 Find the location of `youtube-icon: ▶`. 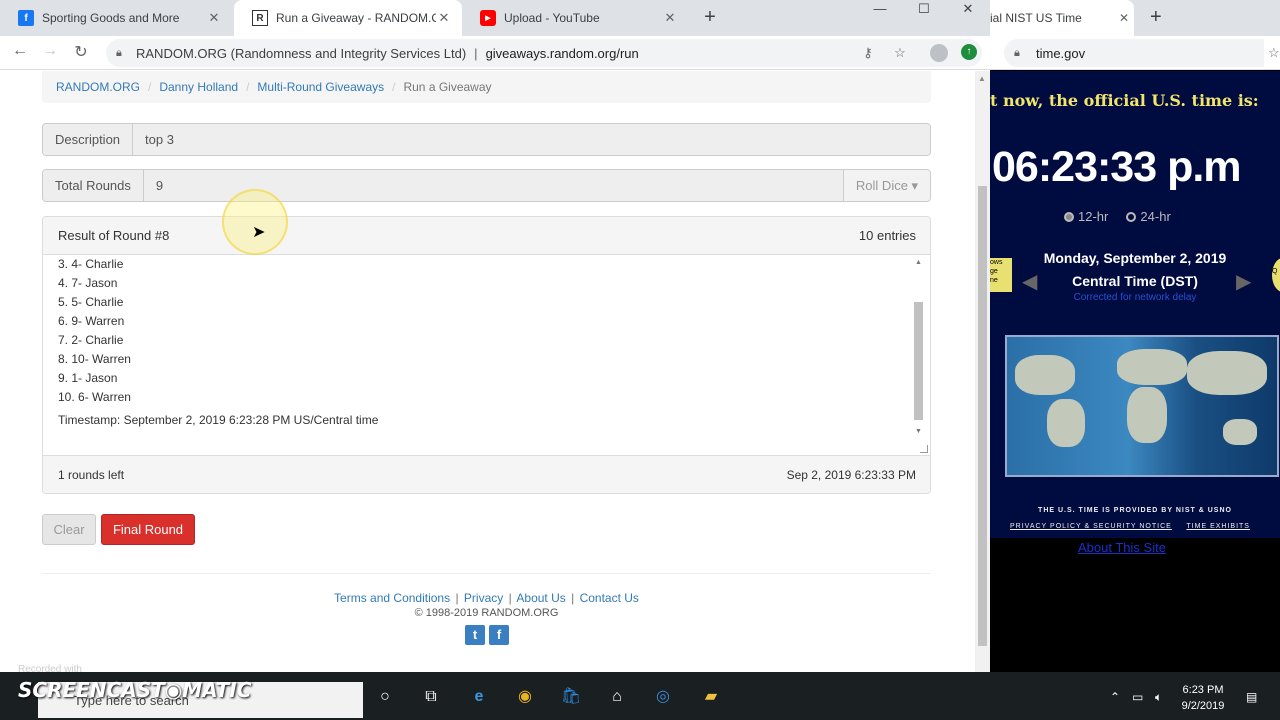

youtube-icon: ▶ is located at coordinates (488, 18).